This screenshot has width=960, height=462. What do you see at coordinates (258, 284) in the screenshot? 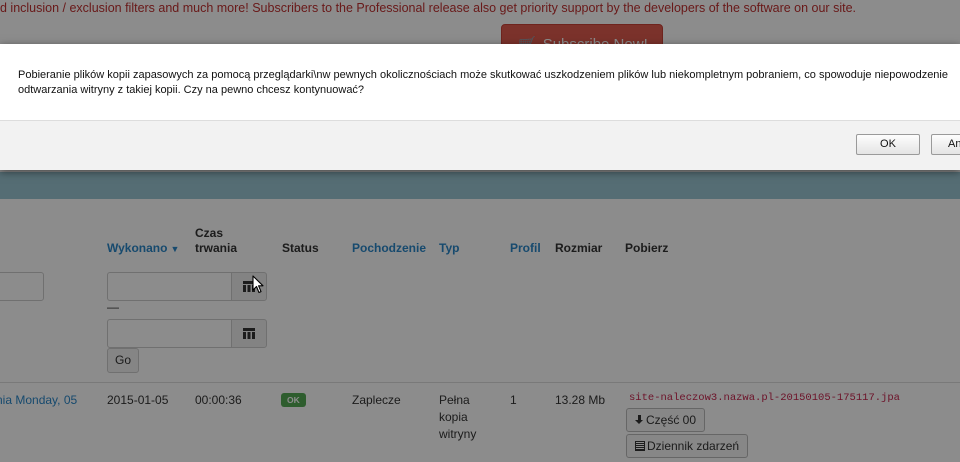
I see `mouse-pointer-icon` at bounding box center [258, 284].